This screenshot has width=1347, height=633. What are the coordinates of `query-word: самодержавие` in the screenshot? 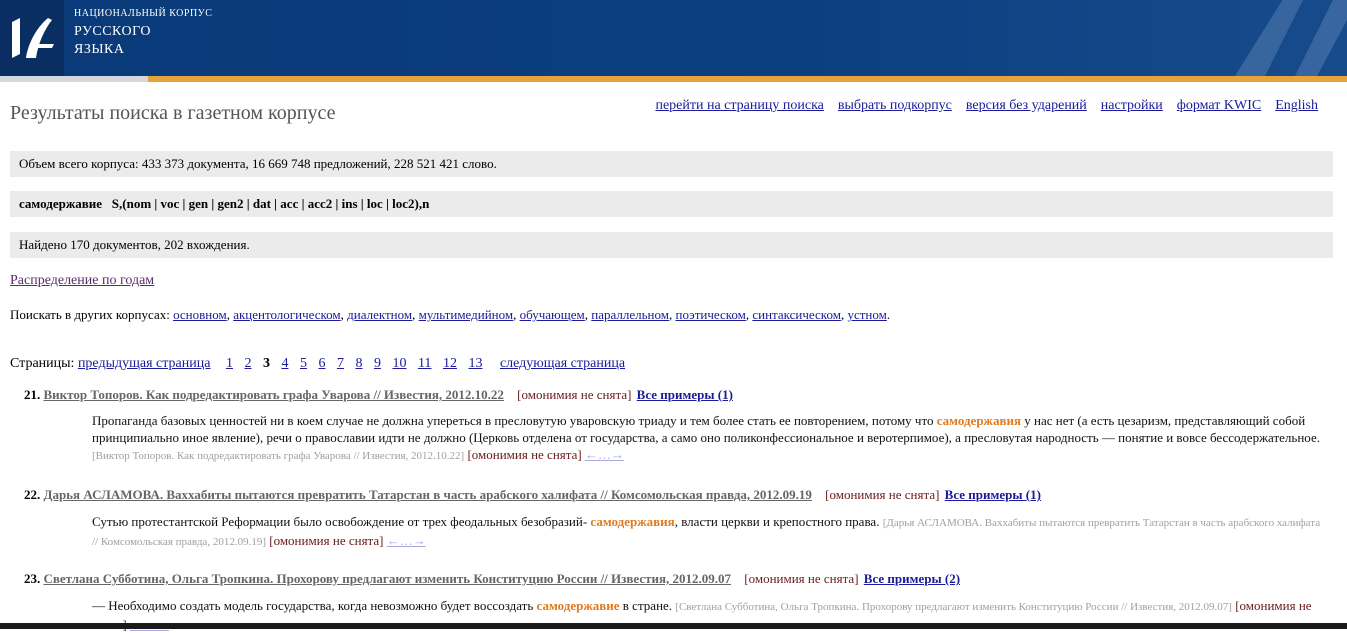 It's located at (61, 203).